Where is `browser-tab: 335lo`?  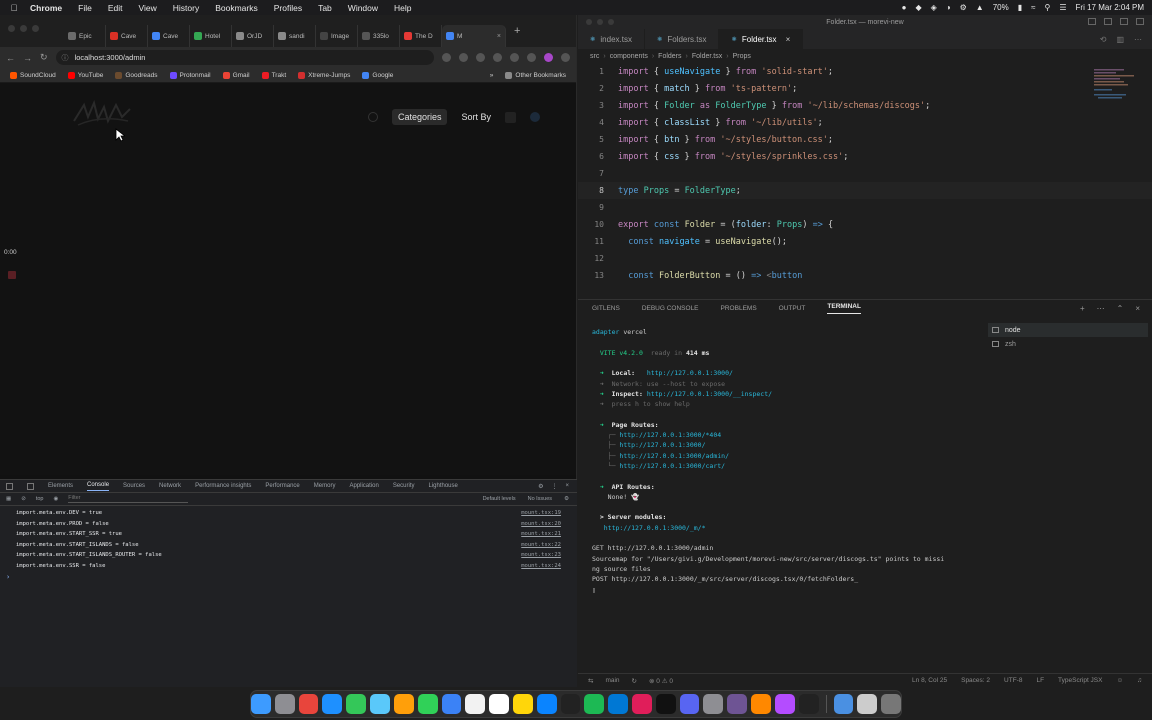 browser-tab: 335lo is located at coordinates (379, 36).